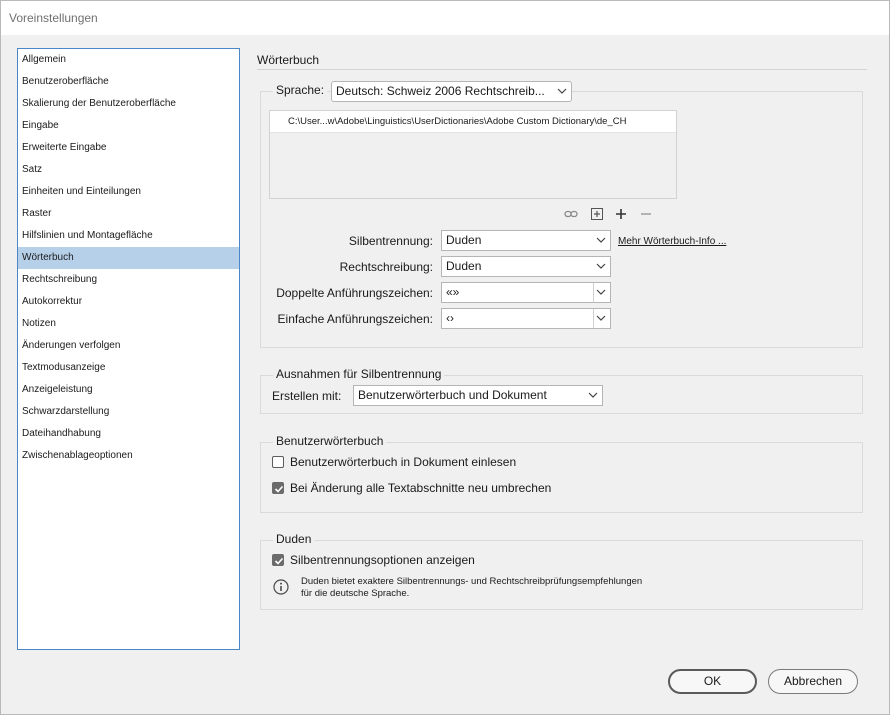  Describe the element at coordinates (526, 240) in the screenshot. I see `hyphenation-dropdown: Duden` at that location.